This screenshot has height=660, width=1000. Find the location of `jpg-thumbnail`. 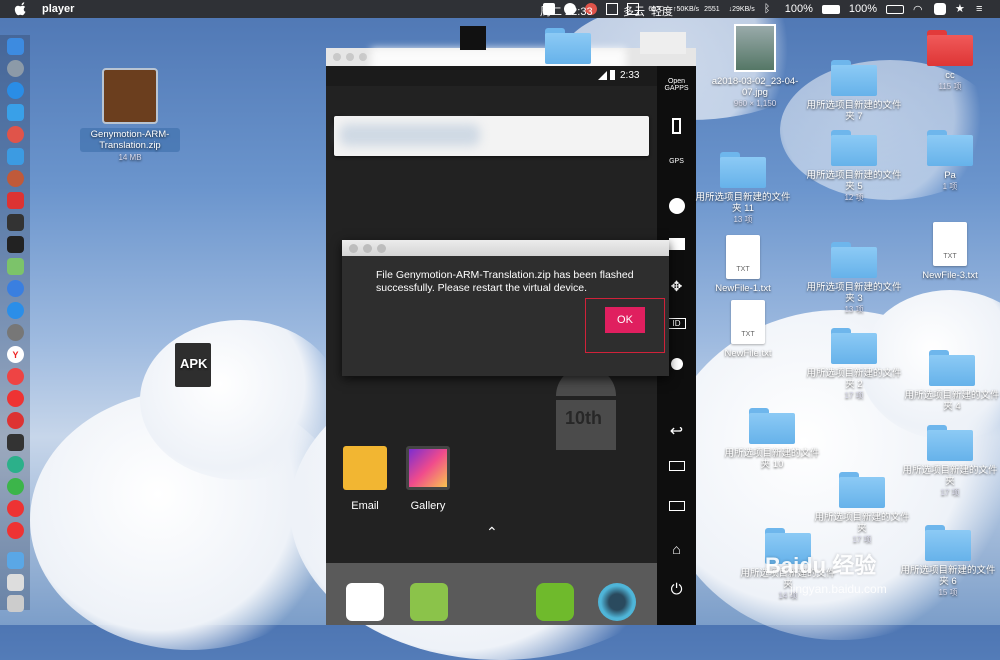

jpg-thumbnail is located at coordinates (755, 48).